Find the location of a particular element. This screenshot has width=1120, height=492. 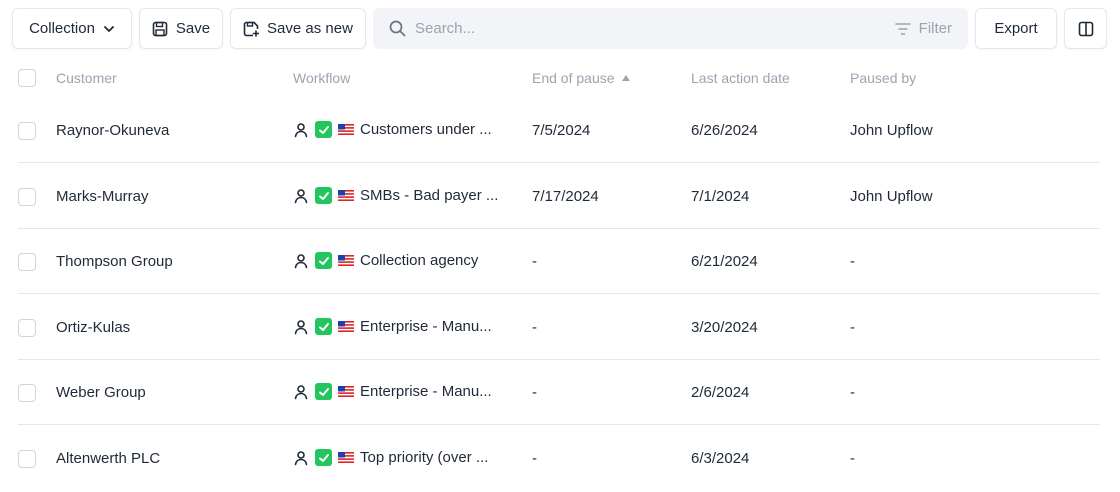

column-header-workflow: Workflow is located at coordinates (321, 78).